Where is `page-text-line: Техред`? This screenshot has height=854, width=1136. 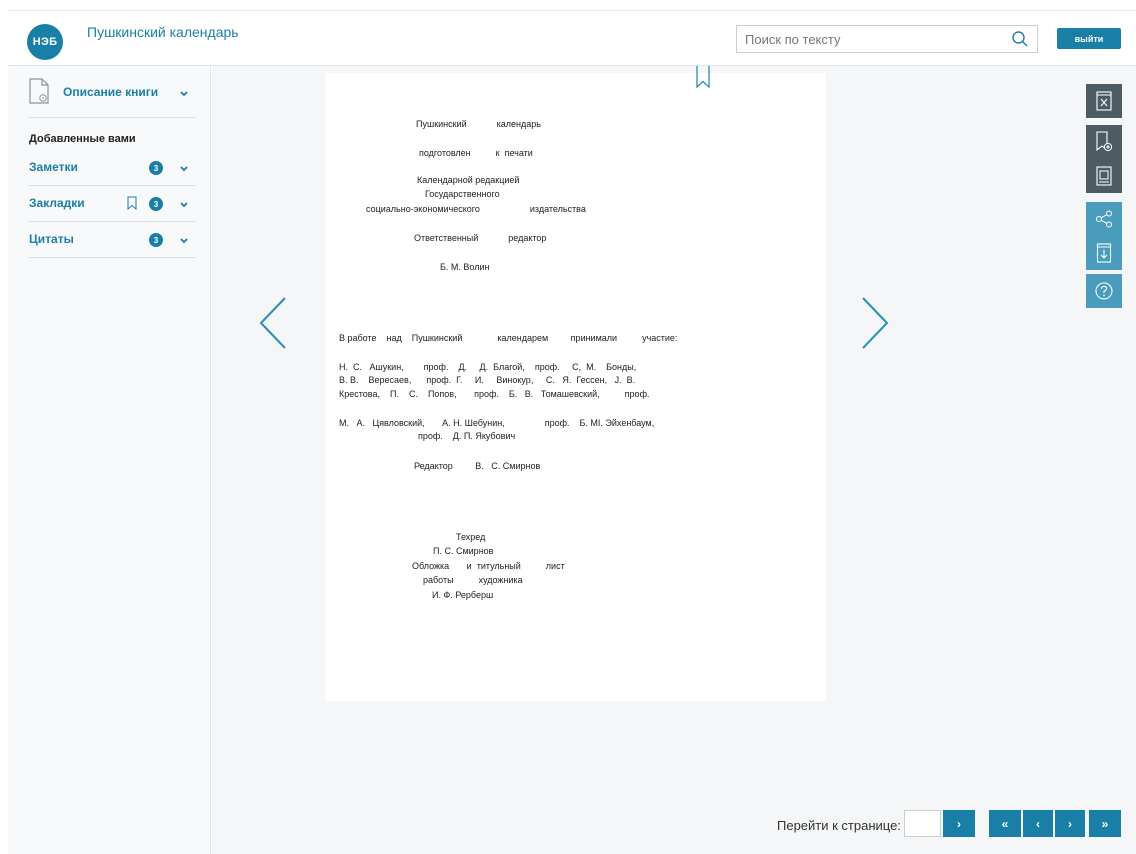 page-text-line: Техред is located at coordinates (471, 537).